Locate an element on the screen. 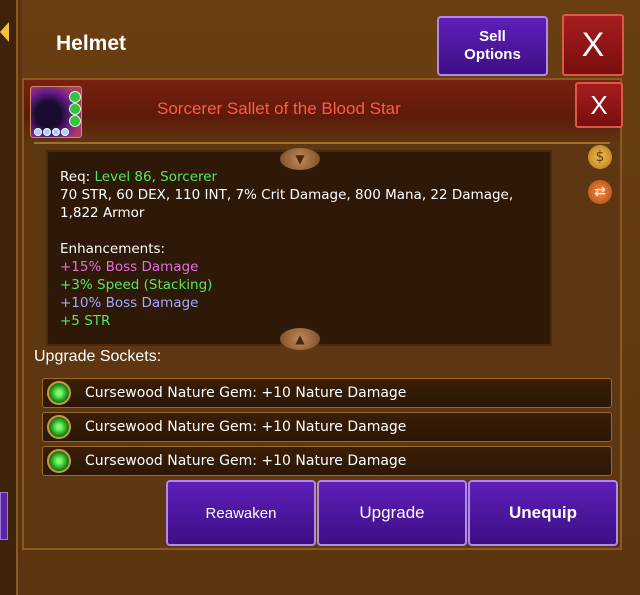 This screenshot has width=640, height=595. enhancement-item: +15% Boss Damage is located at coordinates (129, 267).